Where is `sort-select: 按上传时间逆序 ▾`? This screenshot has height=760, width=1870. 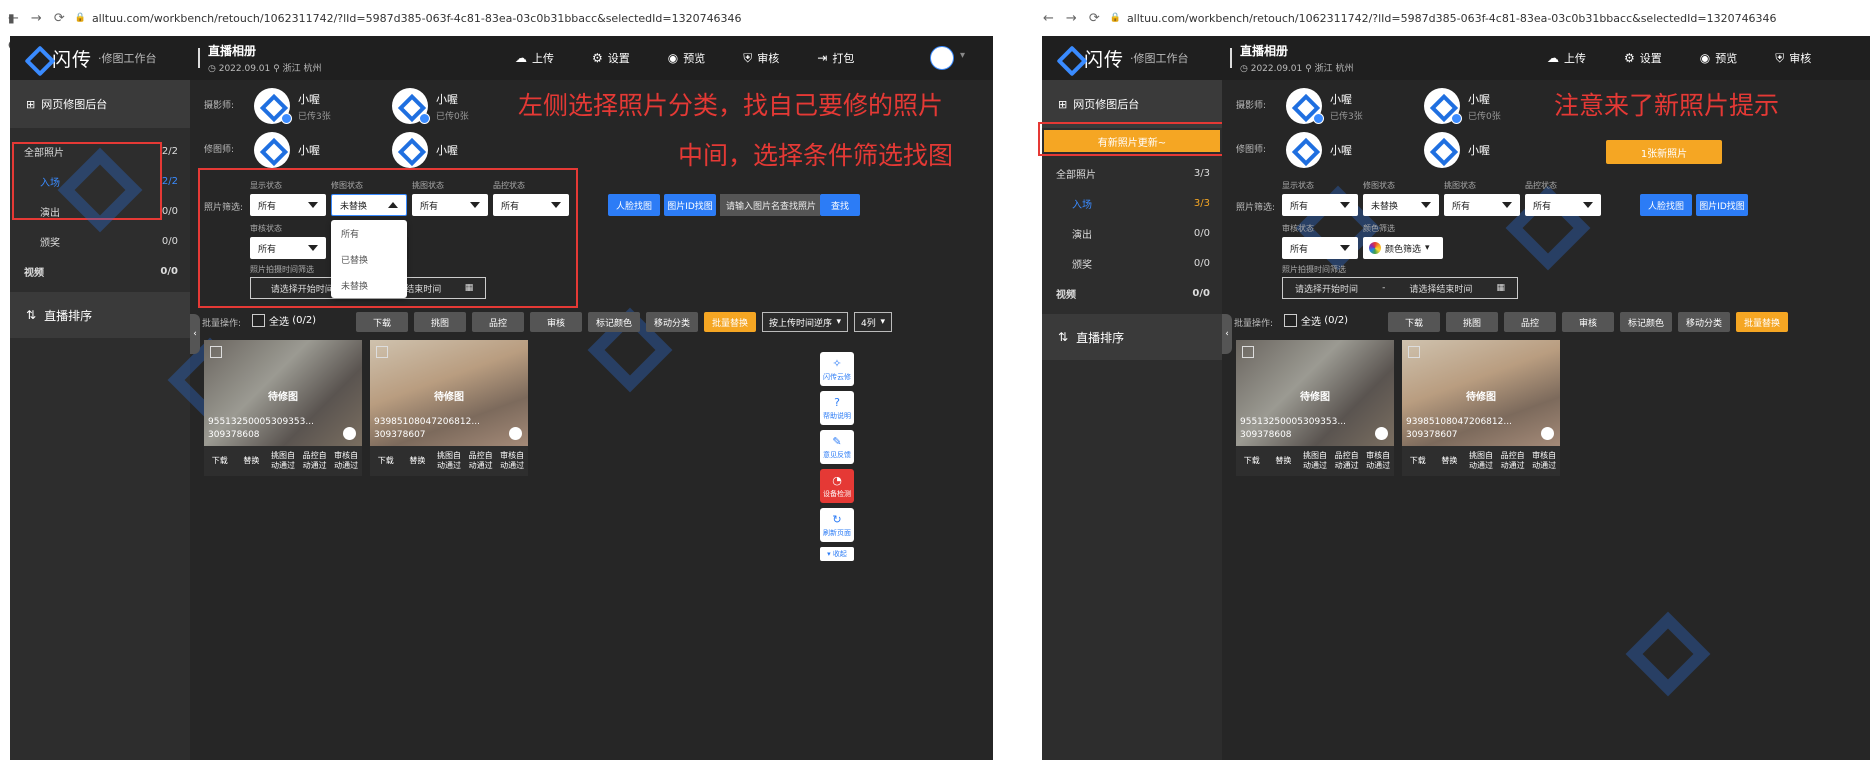 sort-select: 按上传时间逆序 ▾ is located at coordinates (805, 322).